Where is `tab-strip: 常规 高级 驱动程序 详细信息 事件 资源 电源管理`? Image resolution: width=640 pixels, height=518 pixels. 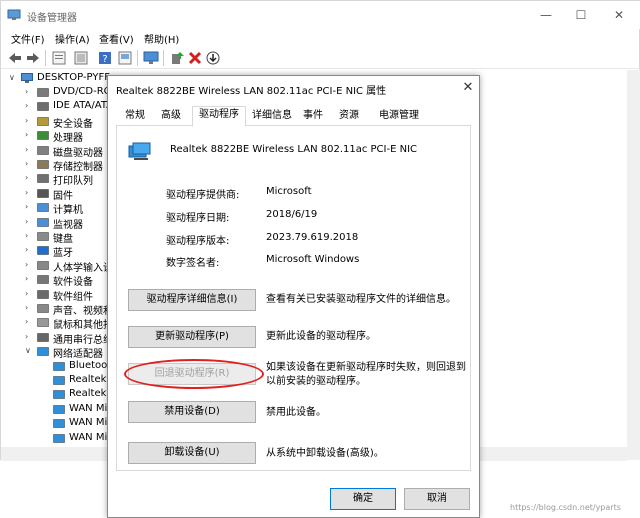
tab-strip: 常规 高级 驱动程序 详细信息 事件 资源 电源管理 is located at coordinates (293, 116).